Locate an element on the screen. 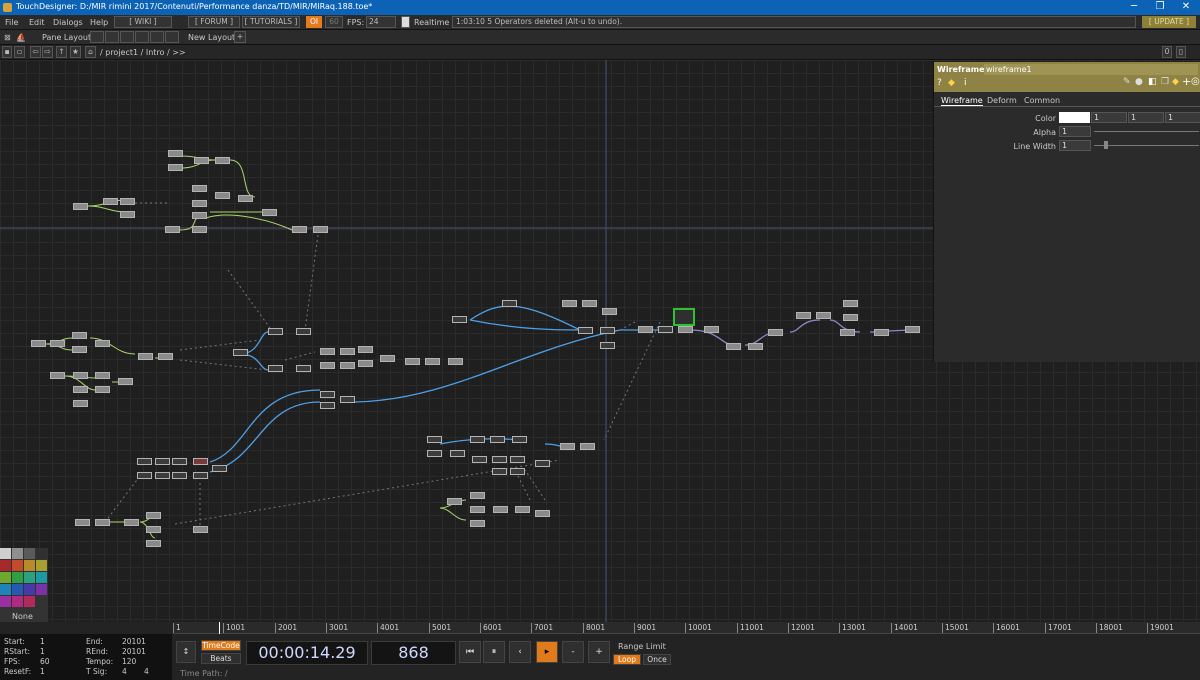  layout-3-button is located at coordinates (127, 37).